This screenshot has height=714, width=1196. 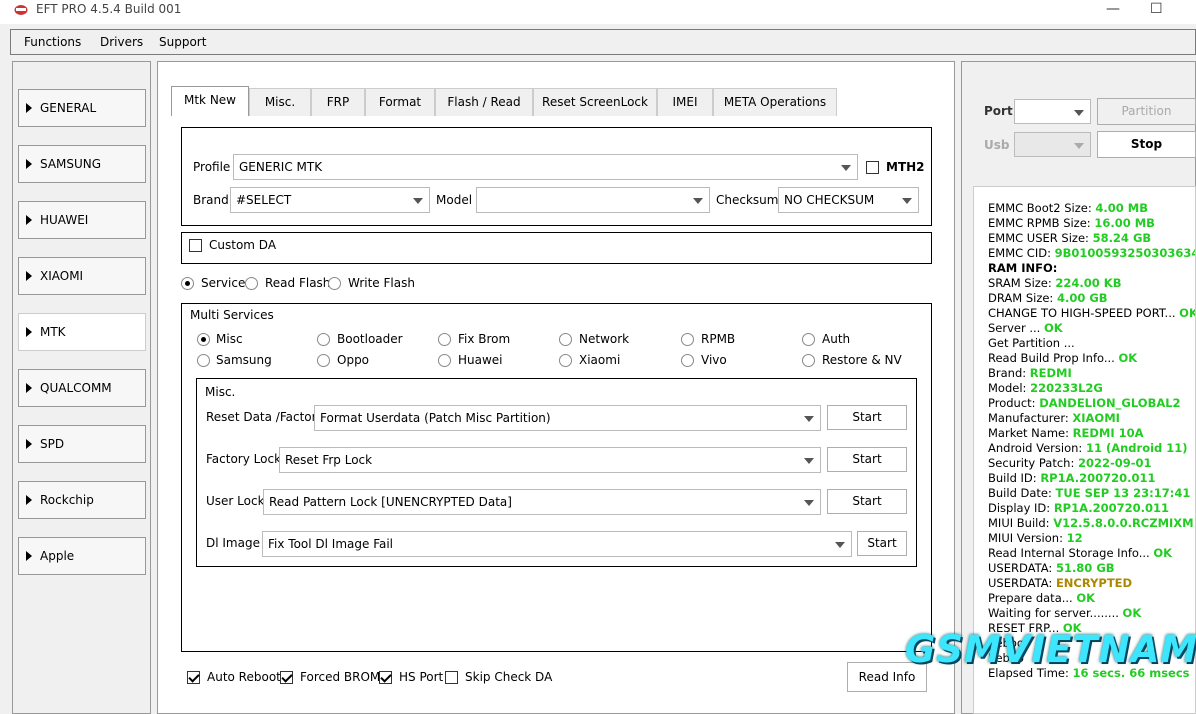 I want to click on factory-lock-start-button: Start, so click(x=867, y=459).